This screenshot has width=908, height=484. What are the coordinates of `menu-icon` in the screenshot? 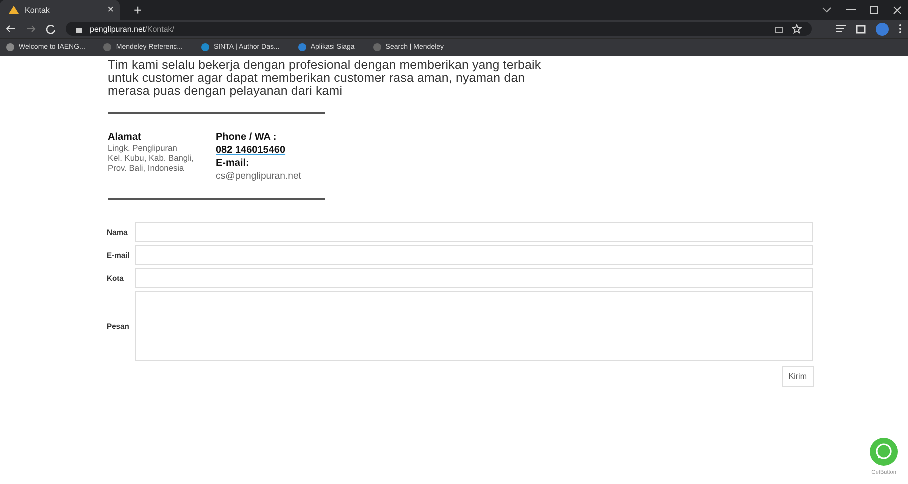 It's located at (900, 29).